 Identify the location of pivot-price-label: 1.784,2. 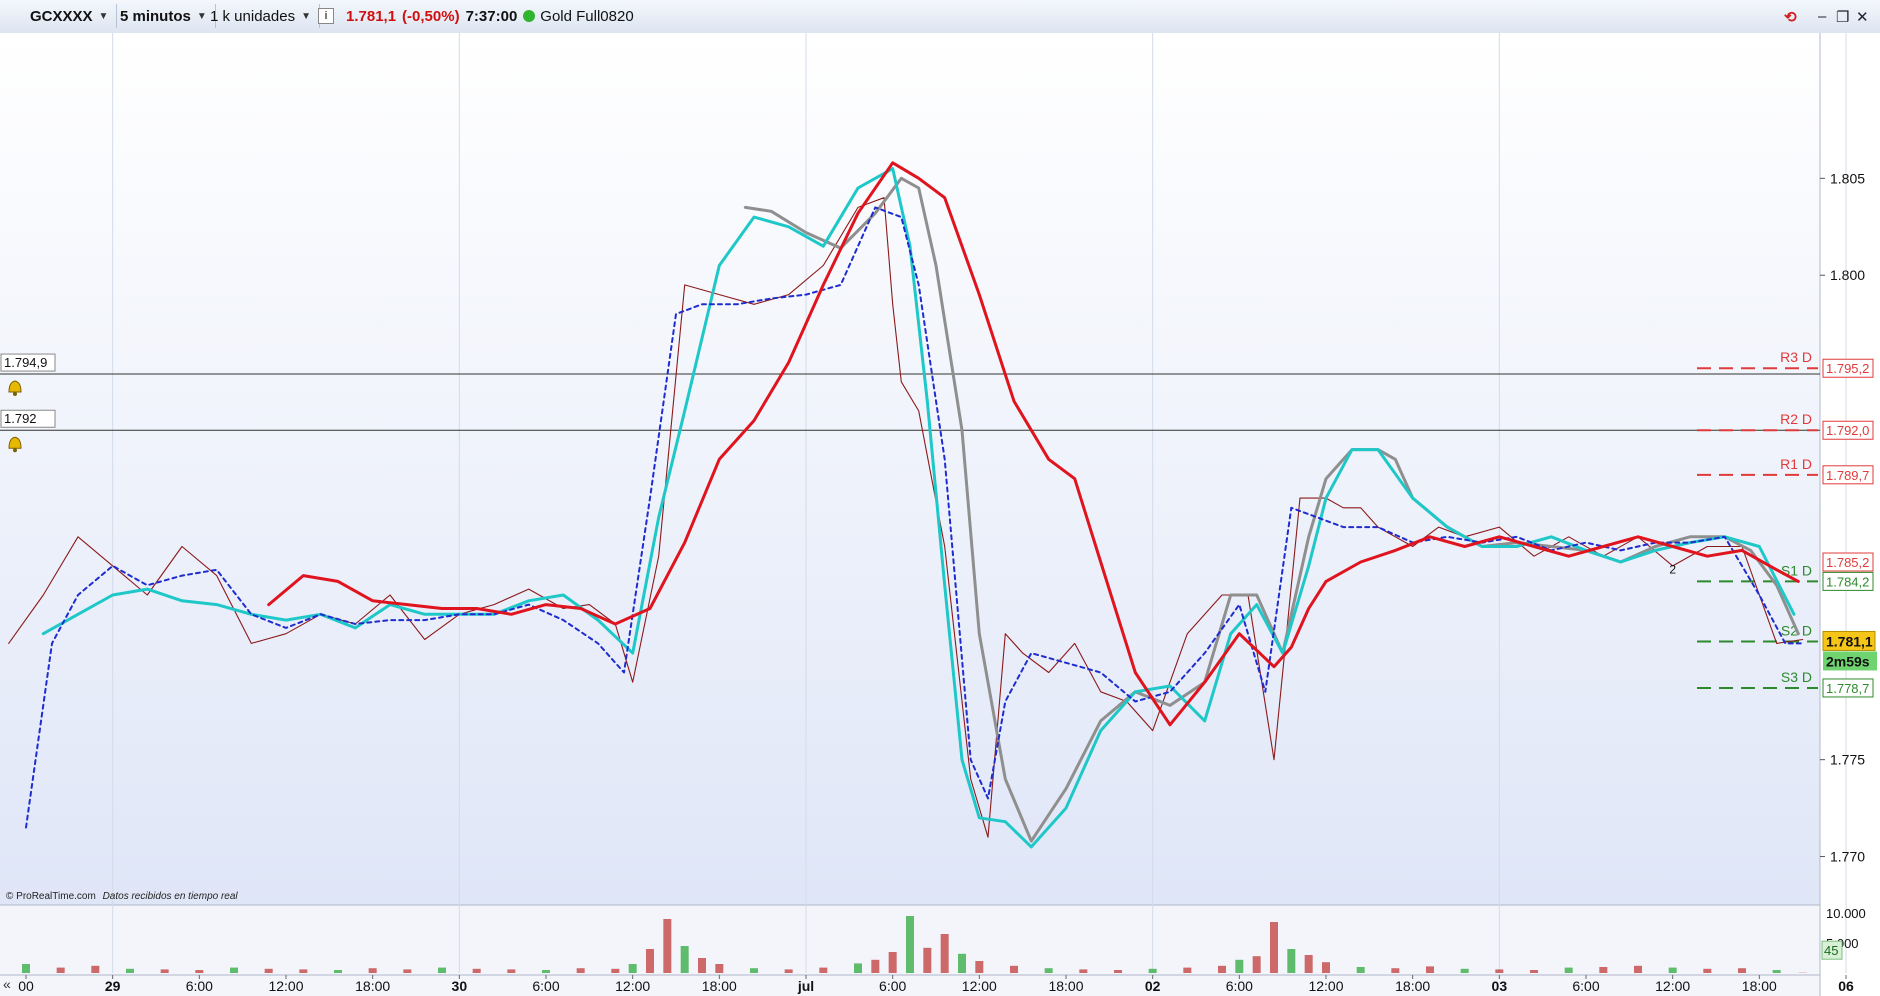
(1847, 581).